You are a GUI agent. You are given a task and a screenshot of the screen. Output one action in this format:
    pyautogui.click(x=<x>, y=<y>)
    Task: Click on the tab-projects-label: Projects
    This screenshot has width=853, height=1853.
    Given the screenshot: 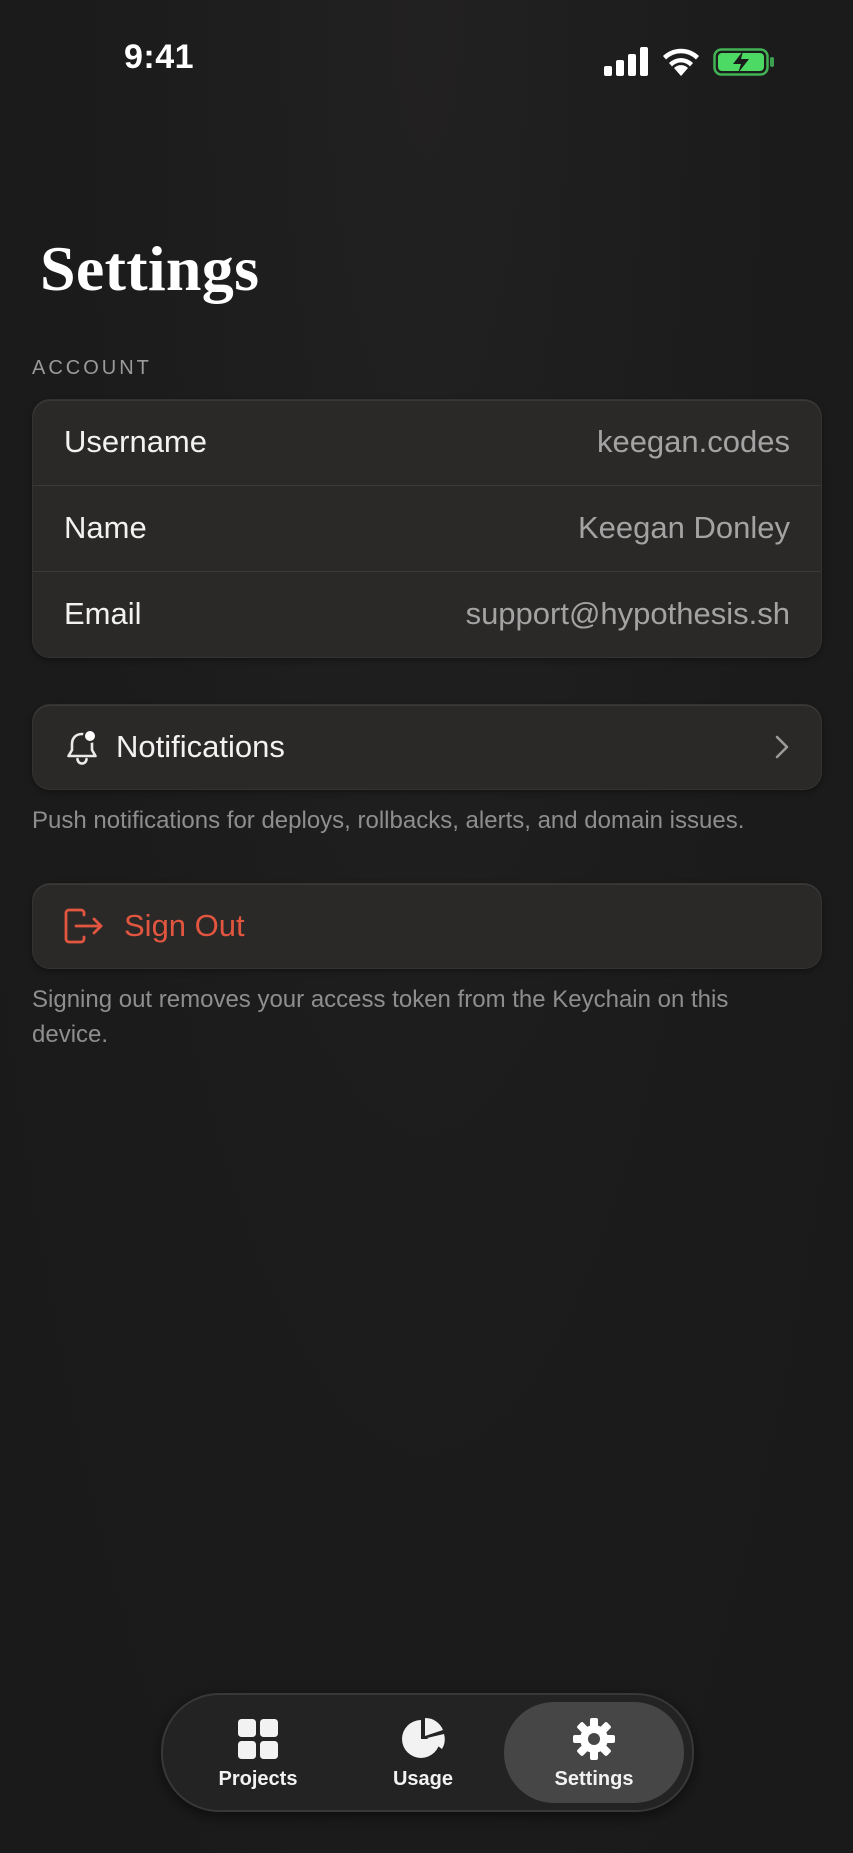 What is the action you would take?
    pyautogui.click(x=258, y=1779)
    